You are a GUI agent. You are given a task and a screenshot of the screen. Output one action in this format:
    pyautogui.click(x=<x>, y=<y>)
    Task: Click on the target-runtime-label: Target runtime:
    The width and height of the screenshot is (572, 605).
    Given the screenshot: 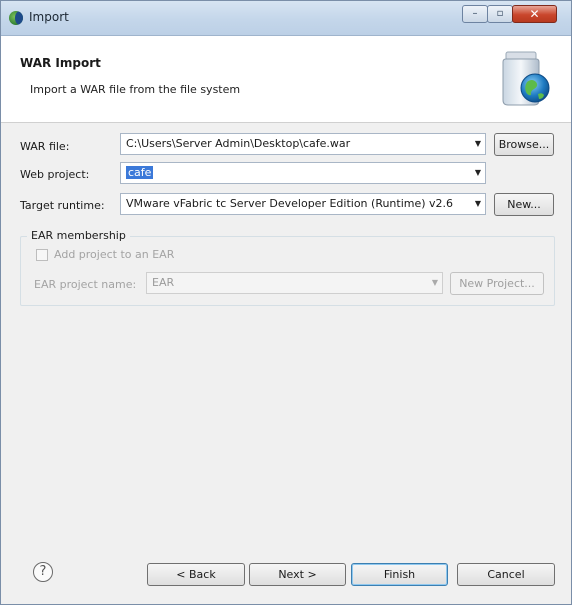 What is the action you would take?
    pyautogui.click(x=62, y=205)
    